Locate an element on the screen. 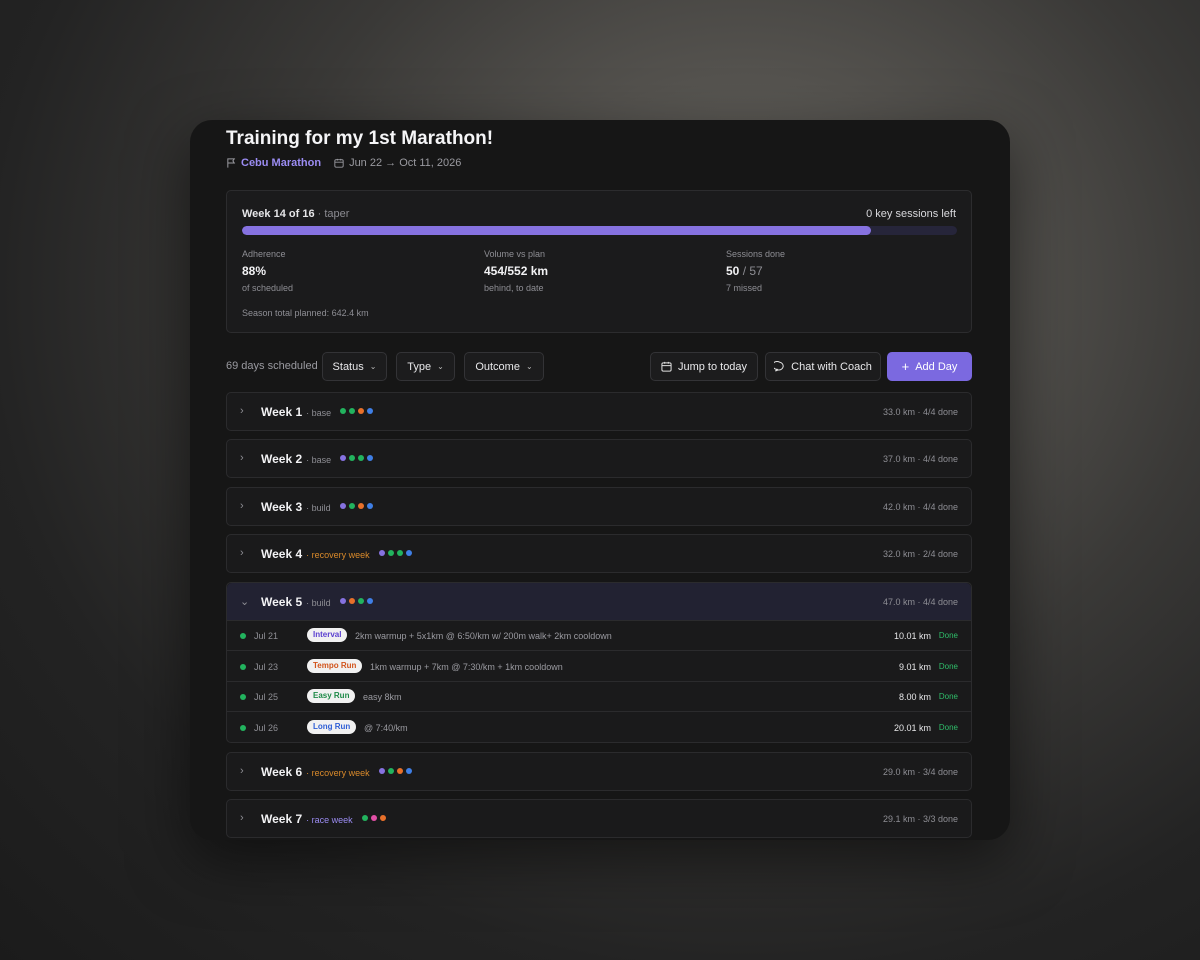  week-title: Week 3 · build is located at coordinates (317, 507).